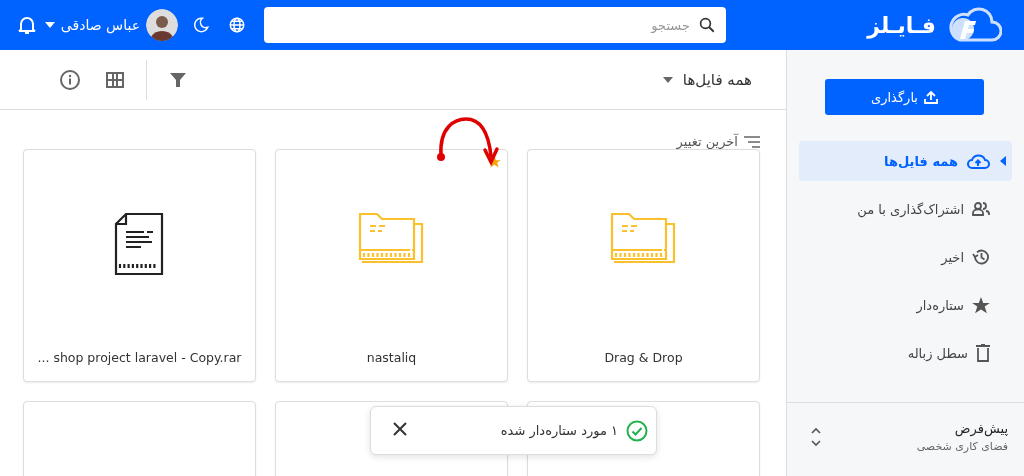 This screenshot has width=1024, height=476. I want to click on document-icon, so click(139, 244).